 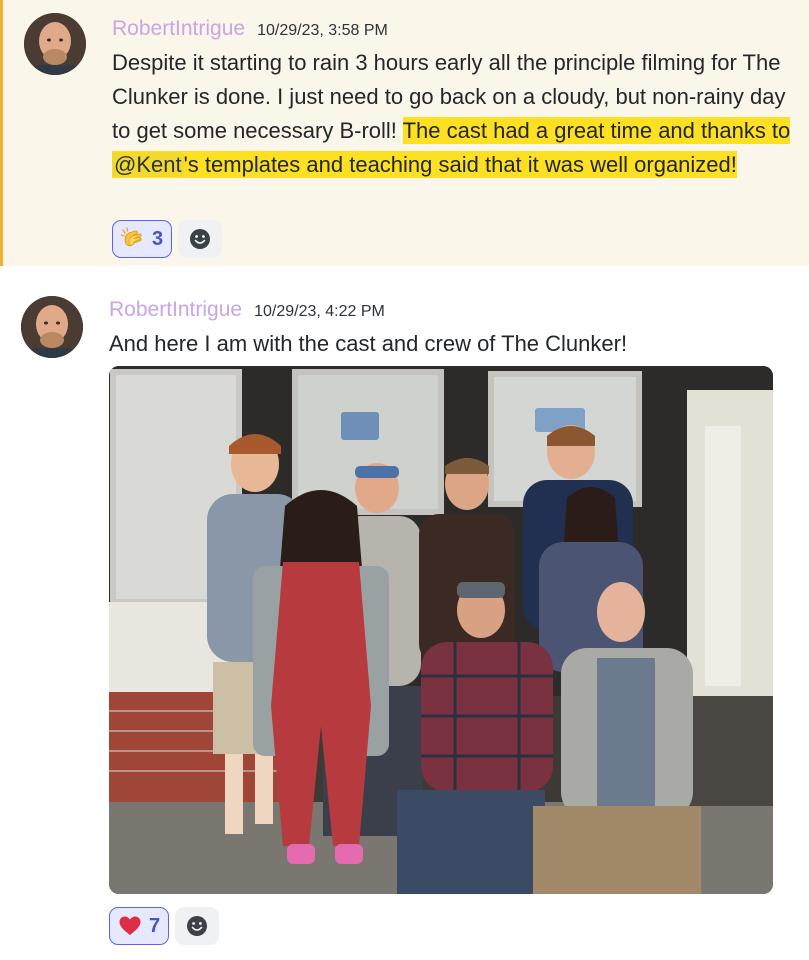 What do you see at coordinates (158, 238) in the screenshot?
I see `reaction-count: 3` at bounding box center [158, 238].